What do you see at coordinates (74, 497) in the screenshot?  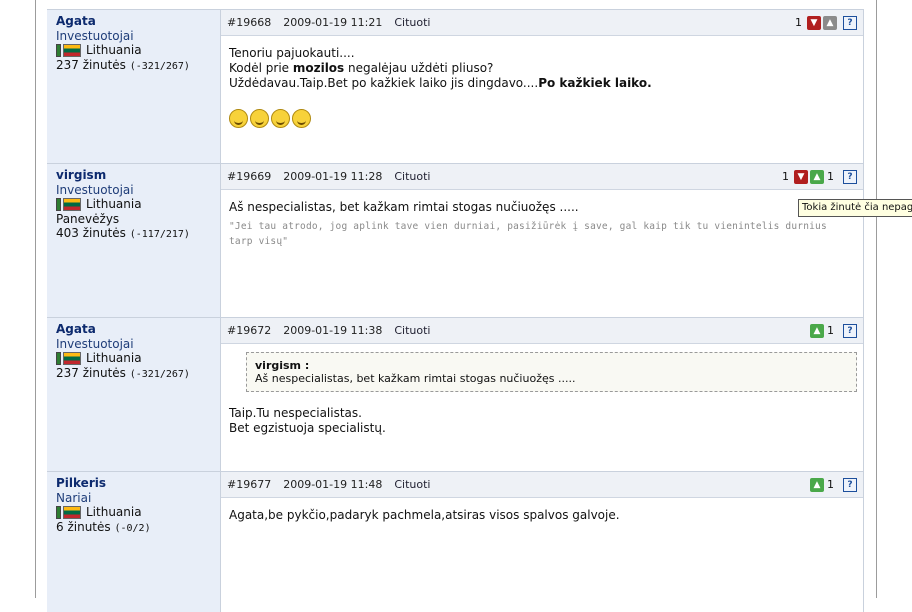 I see `author-group: Nariai` at bounding box center [74, 497].